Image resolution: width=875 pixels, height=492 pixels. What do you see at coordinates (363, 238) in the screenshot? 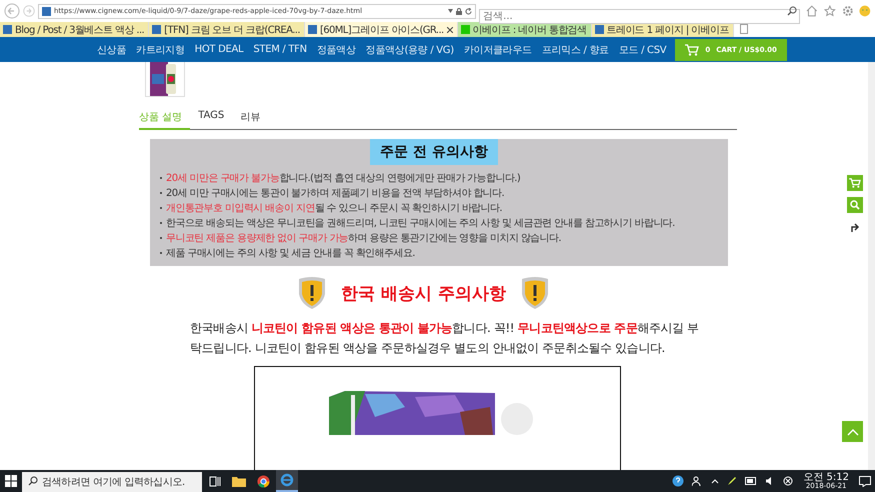
I see `notice-item: 무니코틴 제품은 용량제한 없이 구매가 가능하며 용량은 통관기간에는 영향을 미치지 않습니다.` at bounding box center [363, 238].